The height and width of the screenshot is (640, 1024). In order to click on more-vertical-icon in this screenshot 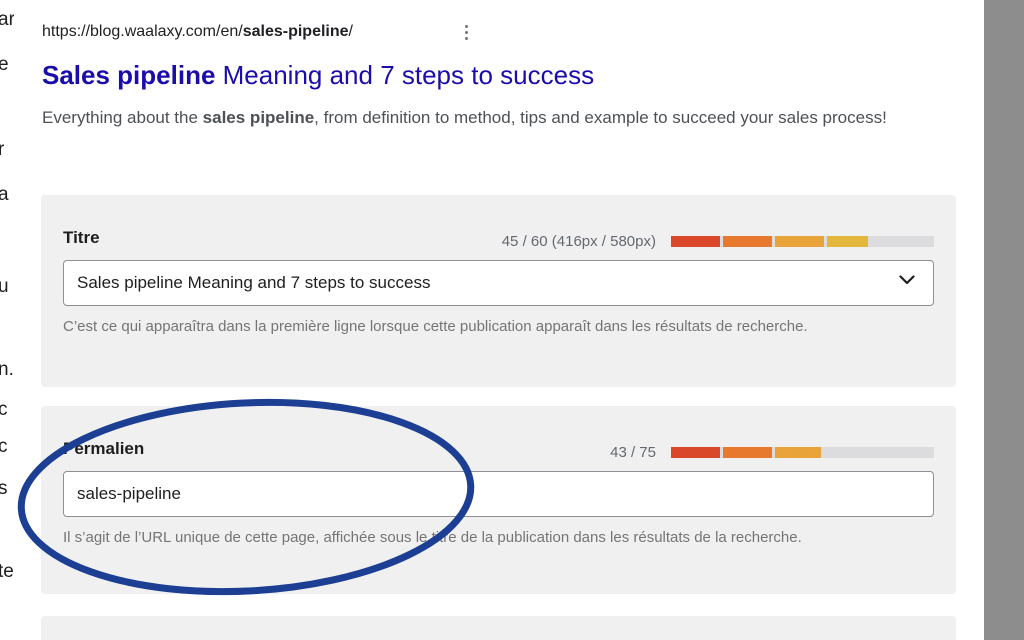, I will do `click(466, 32)`.